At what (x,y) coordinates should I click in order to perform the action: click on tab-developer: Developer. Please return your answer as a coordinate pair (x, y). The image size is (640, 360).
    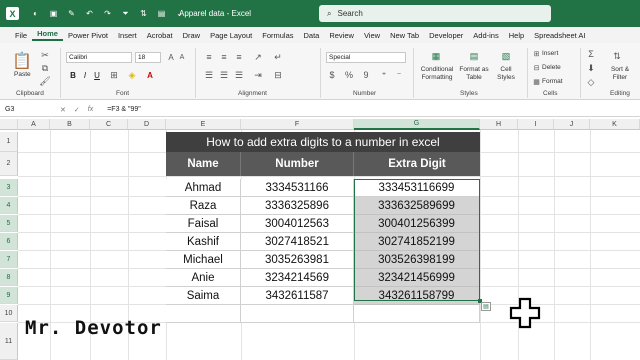
    Looking at the image, I should click on (446, 35).